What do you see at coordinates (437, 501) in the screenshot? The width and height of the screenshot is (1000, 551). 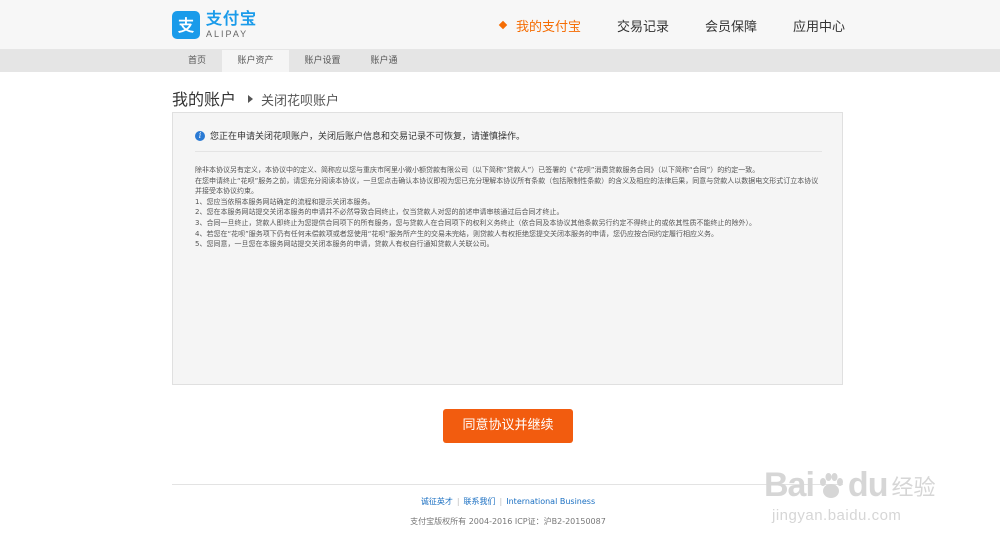 I see `footer-link-careers: 诚征英才` at bounding box center [437, 501].